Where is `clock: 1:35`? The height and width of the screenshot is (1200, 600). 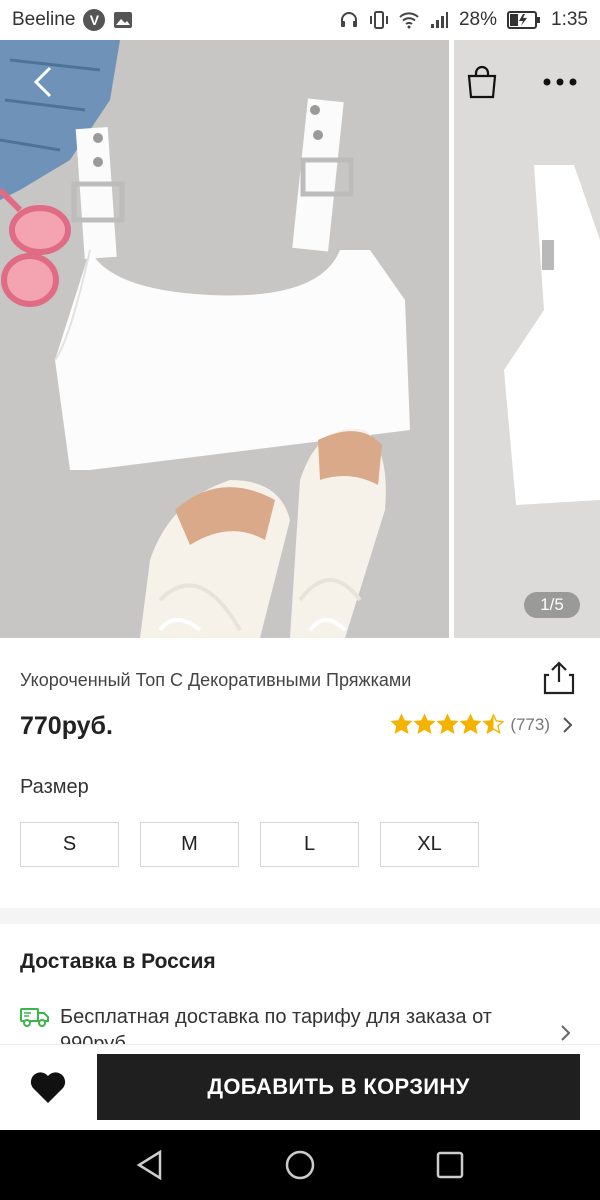
clock: 1:35 is located at coordinates (569, 19).